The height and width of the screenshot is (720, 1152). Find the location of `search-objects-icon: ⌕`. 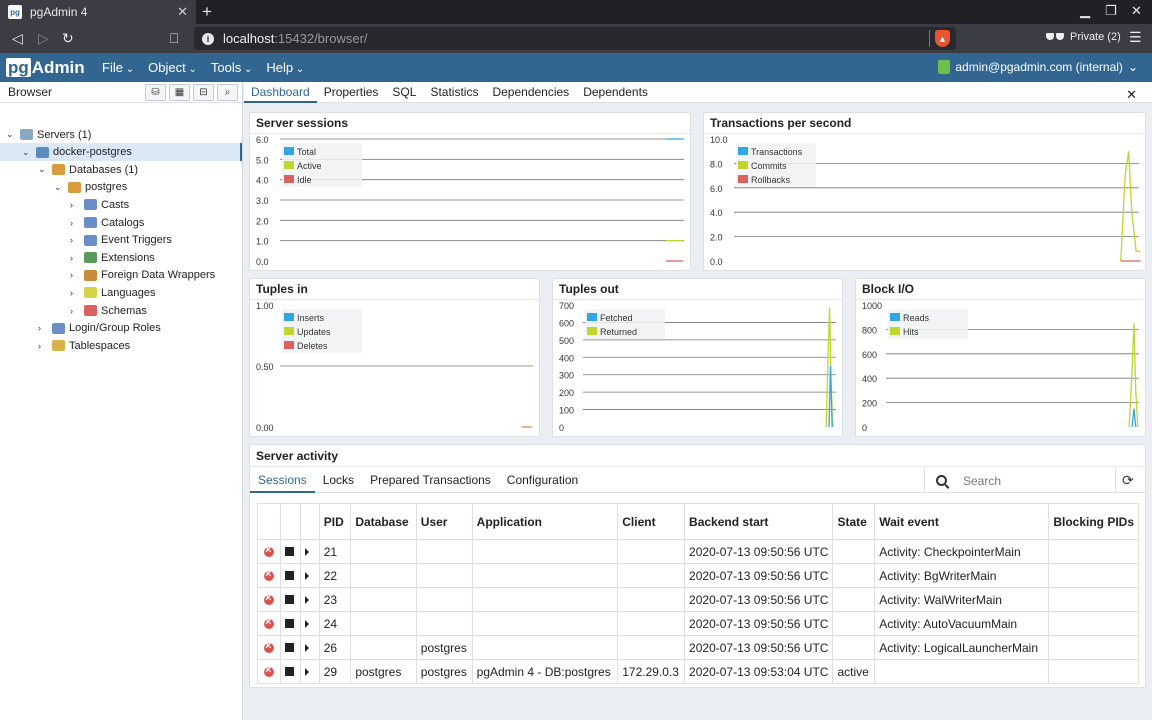

search-objects-icon: ⌕ is located at coordinates (227, 92).